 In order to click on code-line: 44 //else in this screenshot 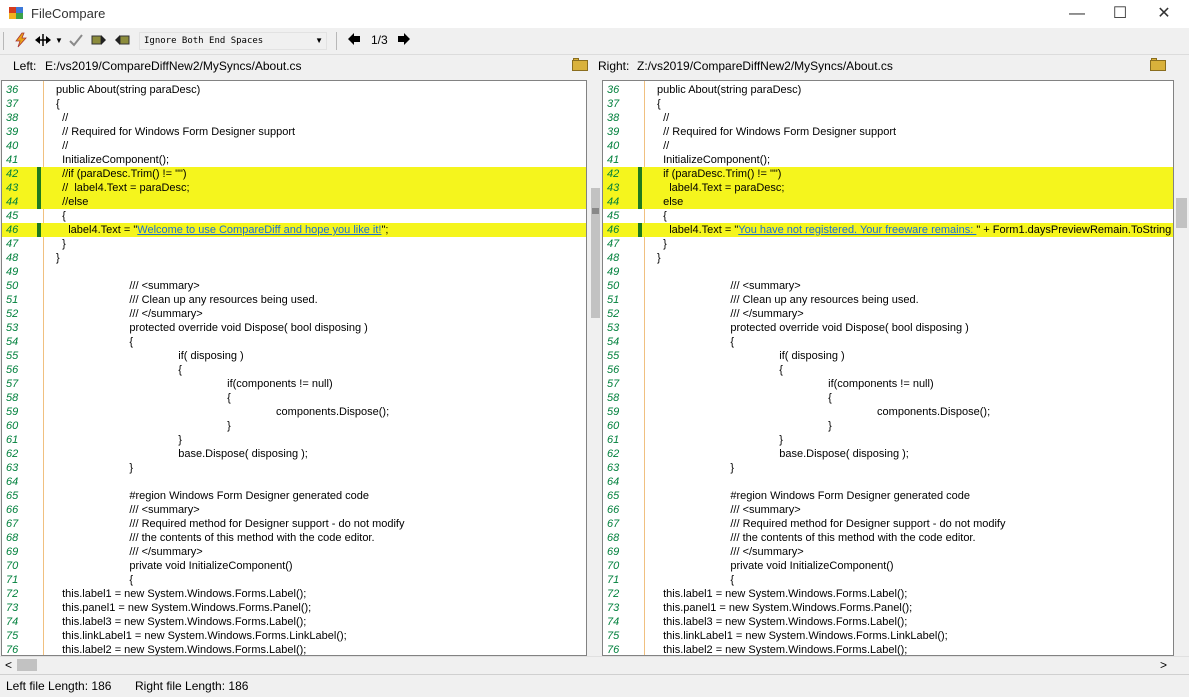, I will do `click(294, 202)`.